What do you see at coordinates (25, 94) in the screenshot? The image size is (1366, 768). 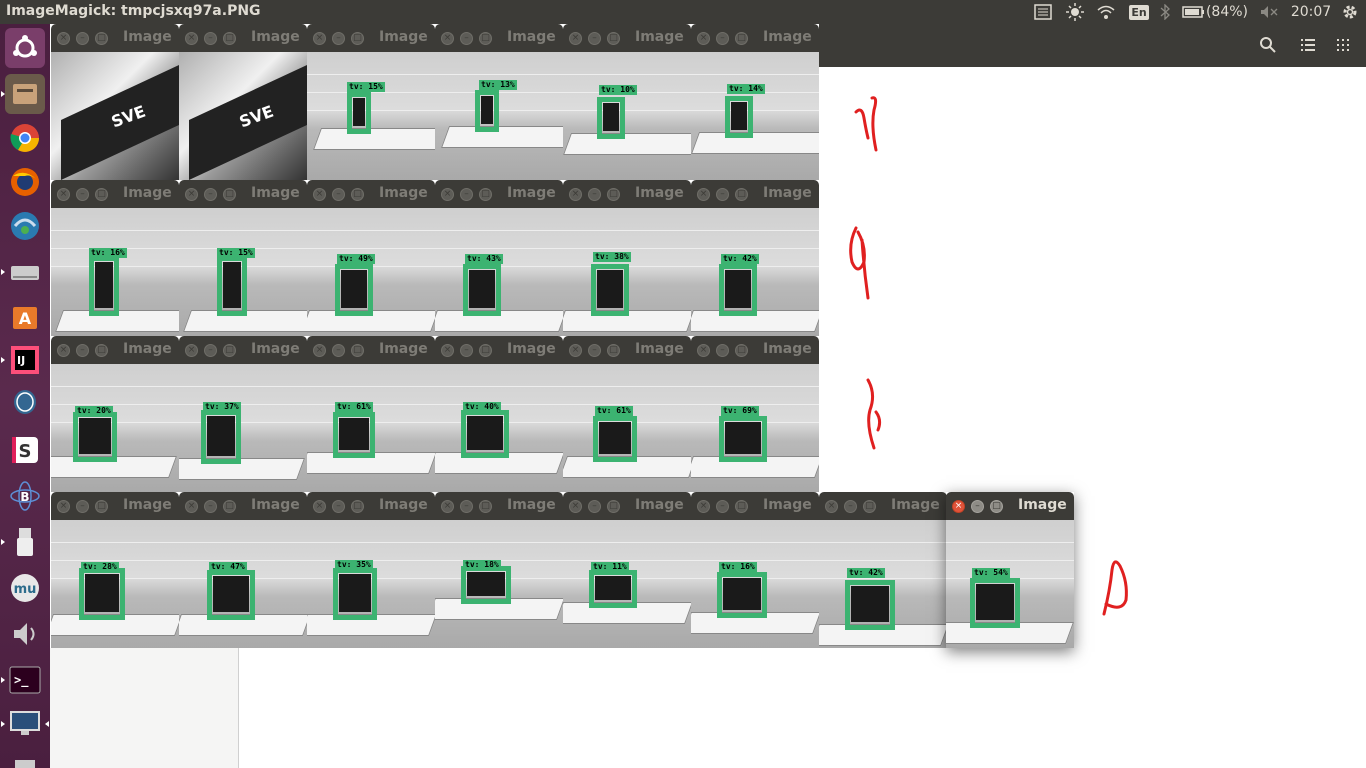 I see `files-icon` at bounding box center [25, 94].